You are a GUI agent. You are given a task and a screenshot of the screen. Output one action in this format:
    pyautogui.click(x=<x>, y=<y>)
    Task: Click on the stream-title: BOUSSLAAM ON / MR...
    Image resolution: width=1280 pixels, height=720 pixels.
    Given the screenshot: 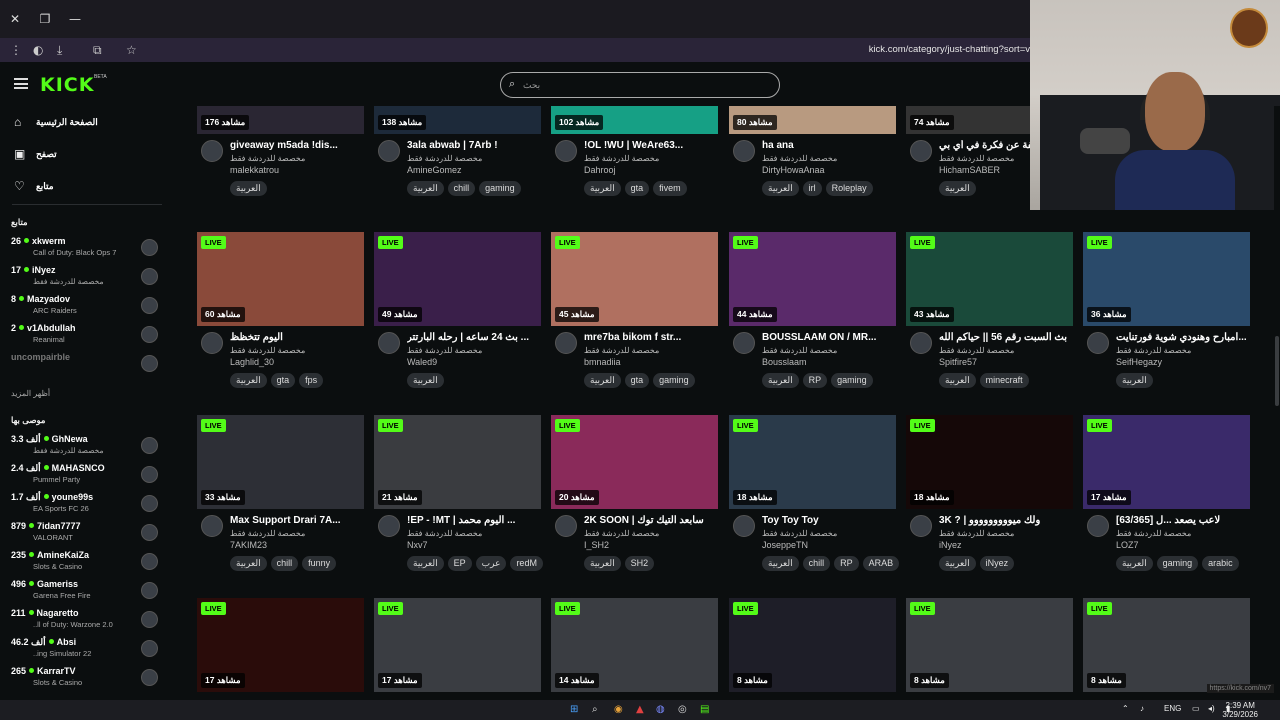 What is the action you would take?
    pyautogui.click(x=828, y=337)
    